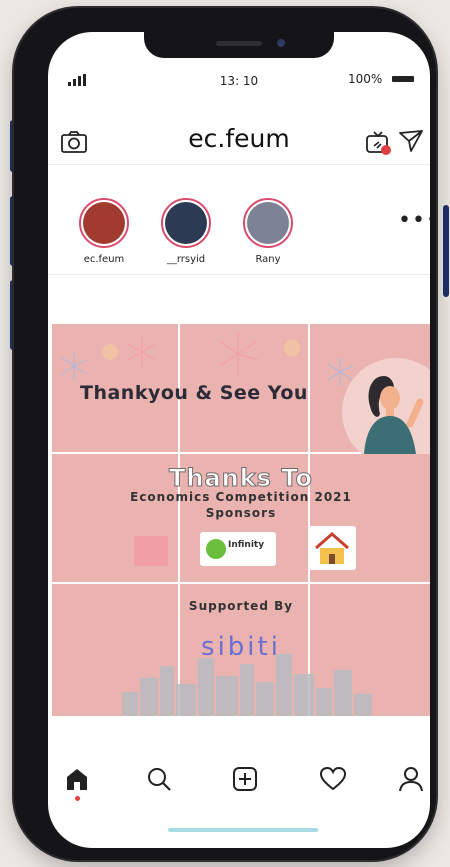 The image size is (450, 867). I want to click on bottom-navigation, so click(239, 779).